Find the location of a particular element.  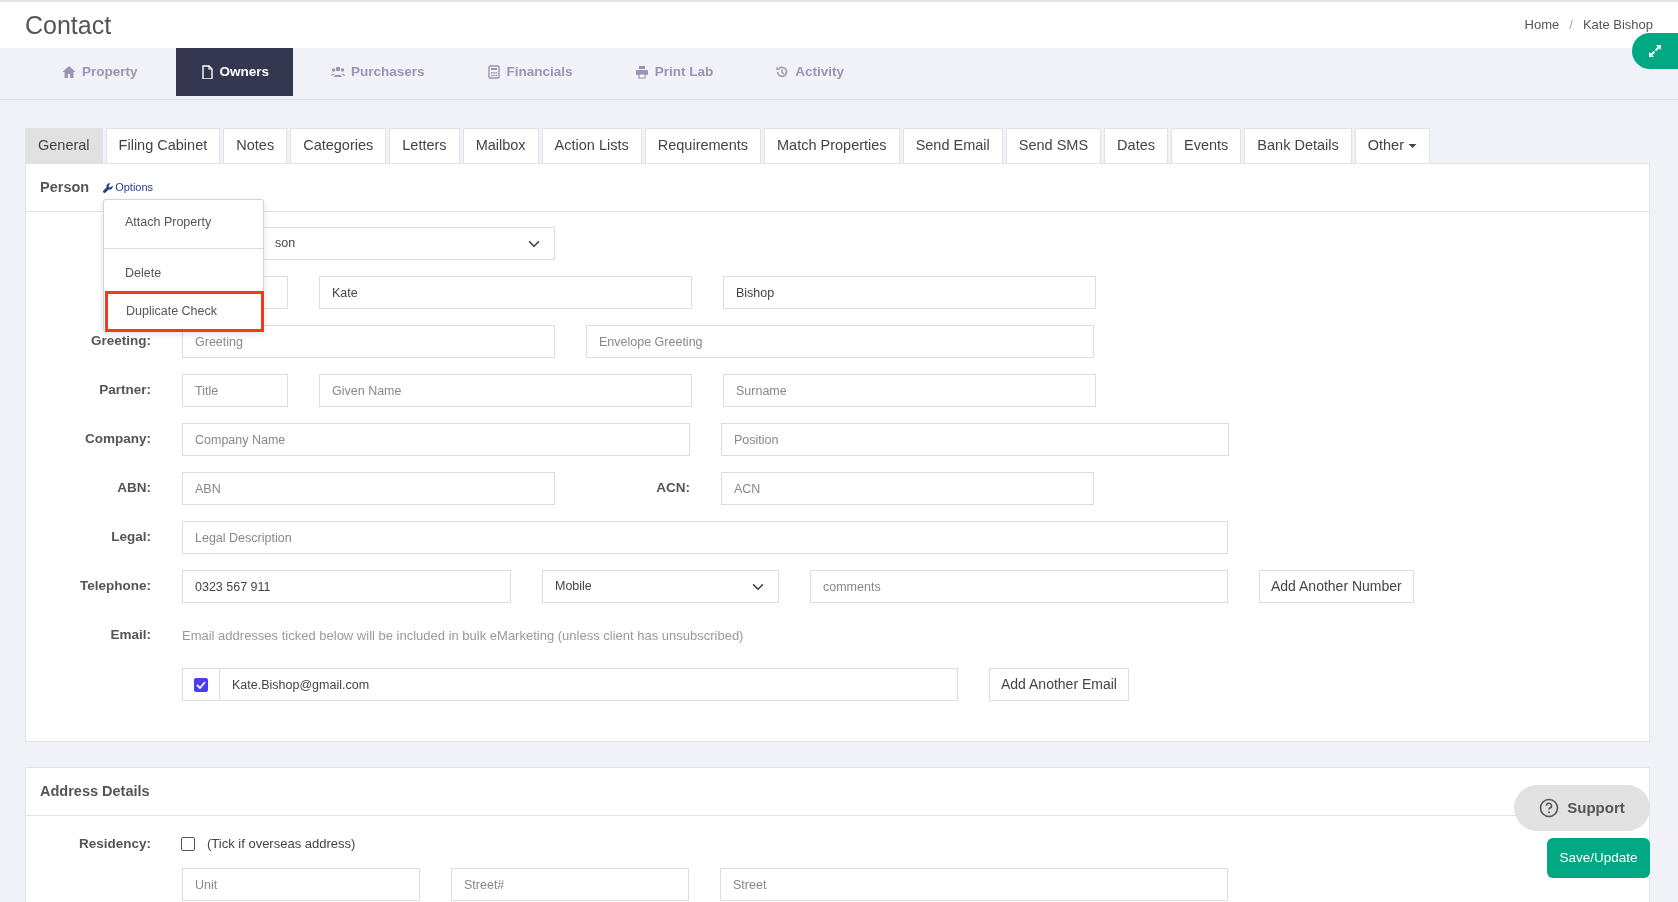

sub-tab: Categories is located at coordinates (338, 145).